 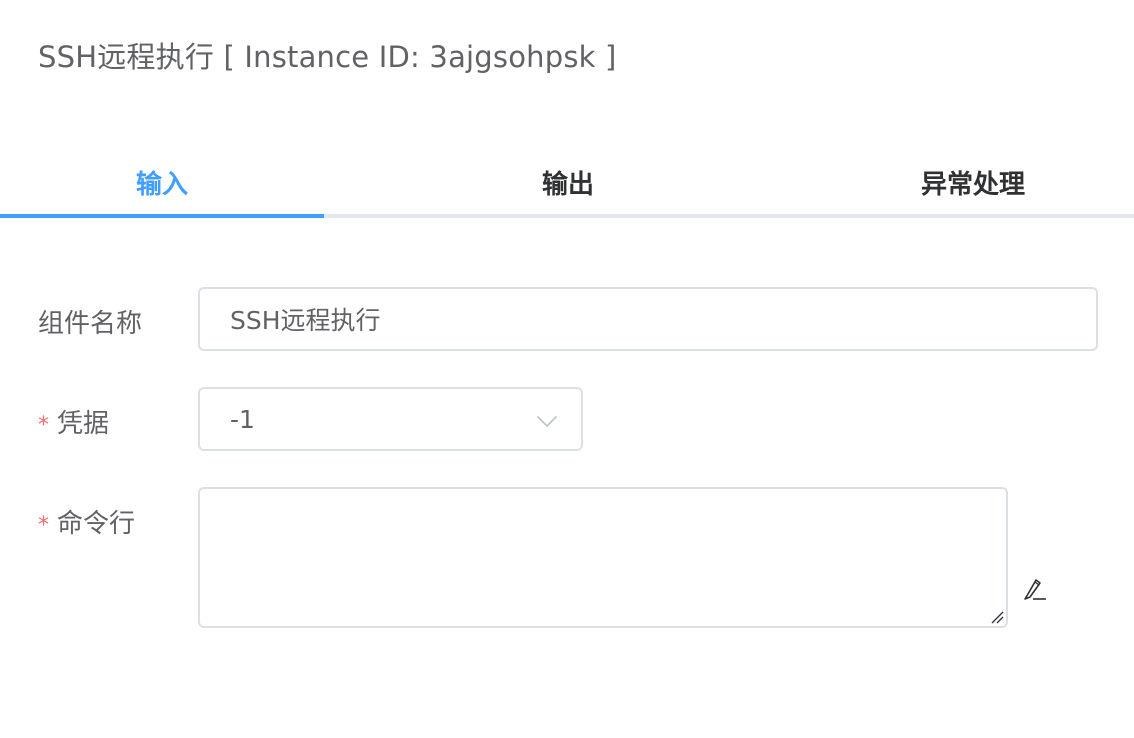 What do you see at coordinates (162, 182) in the screenshot?
I see `tab-input: 输入` at bounding box center [162, 182].